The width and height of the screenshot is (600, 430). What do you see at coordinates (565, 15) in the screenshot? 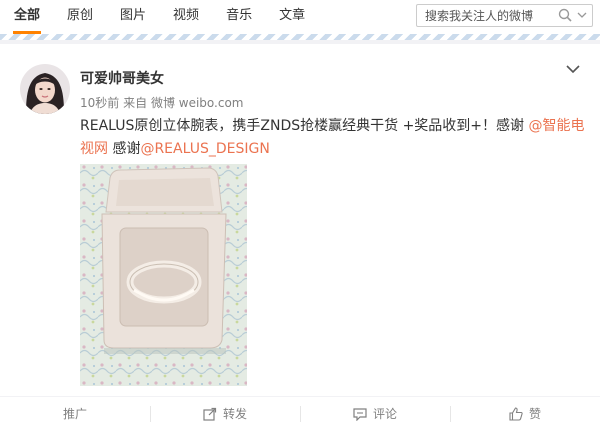
I see `search-icon` at bounding box center [565, 15].